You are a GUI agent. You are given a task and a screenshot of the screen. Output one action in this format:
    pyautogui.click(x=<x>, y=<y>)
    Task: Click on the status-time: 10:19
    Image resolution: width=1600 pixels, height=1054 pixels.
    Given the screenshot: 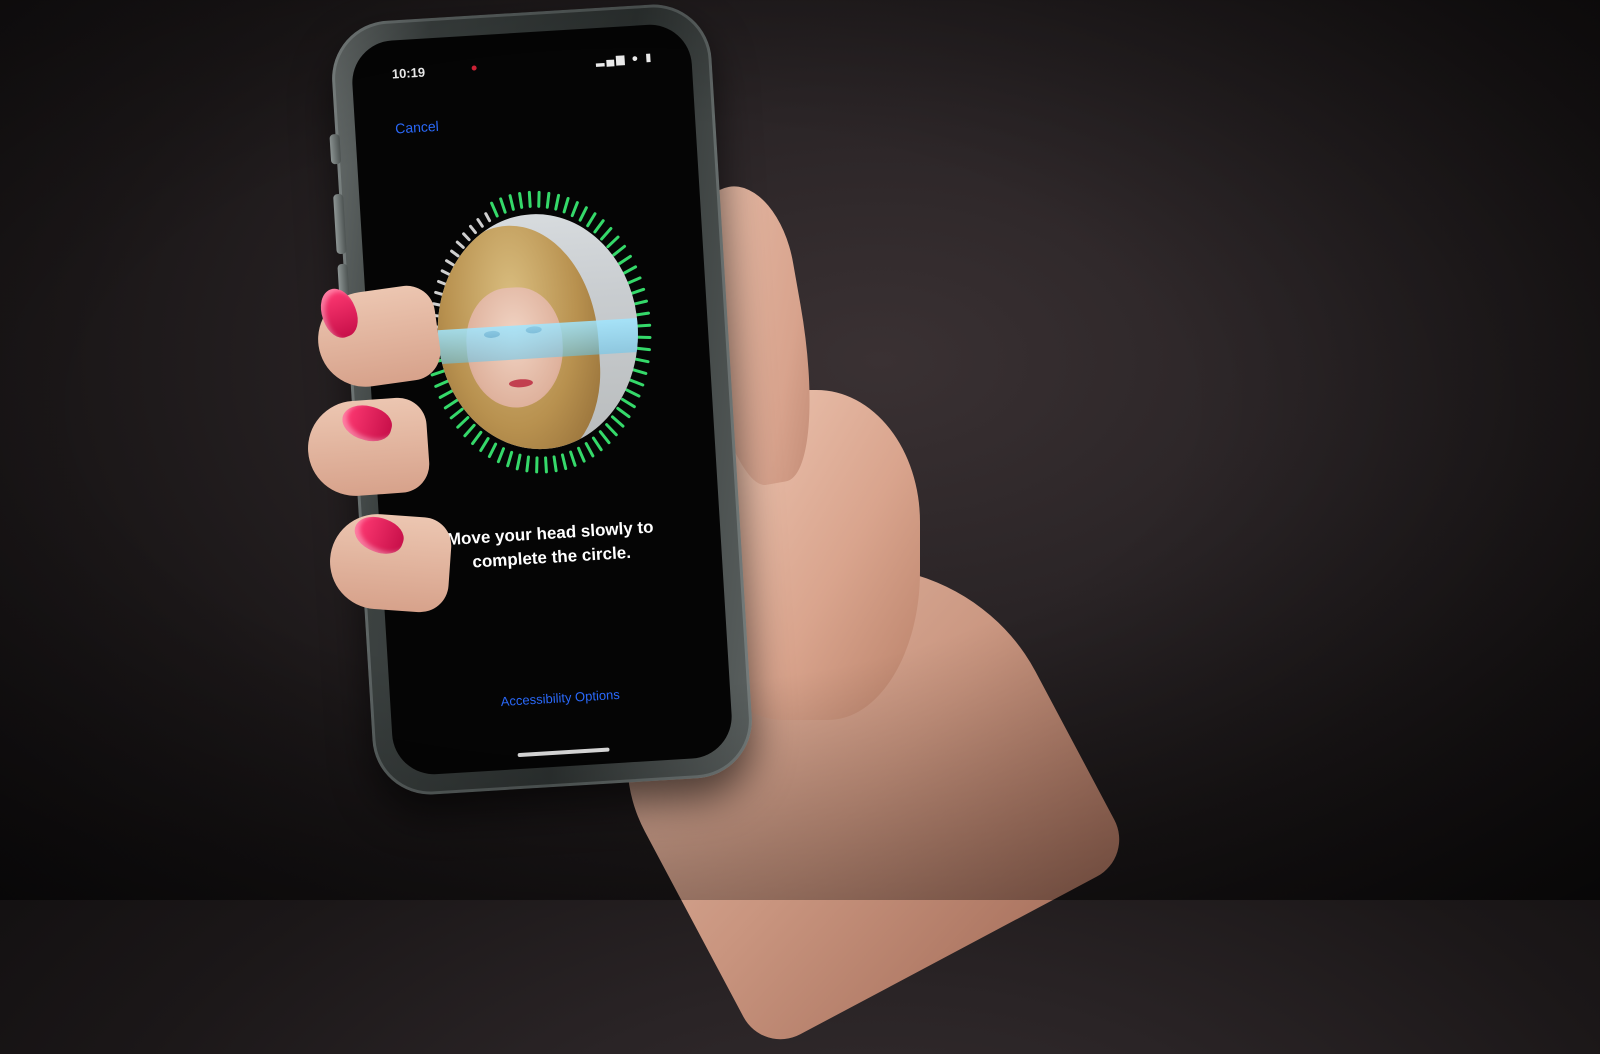 What is the action you would take?
    pyautogui.click(x=408, y=73)
    